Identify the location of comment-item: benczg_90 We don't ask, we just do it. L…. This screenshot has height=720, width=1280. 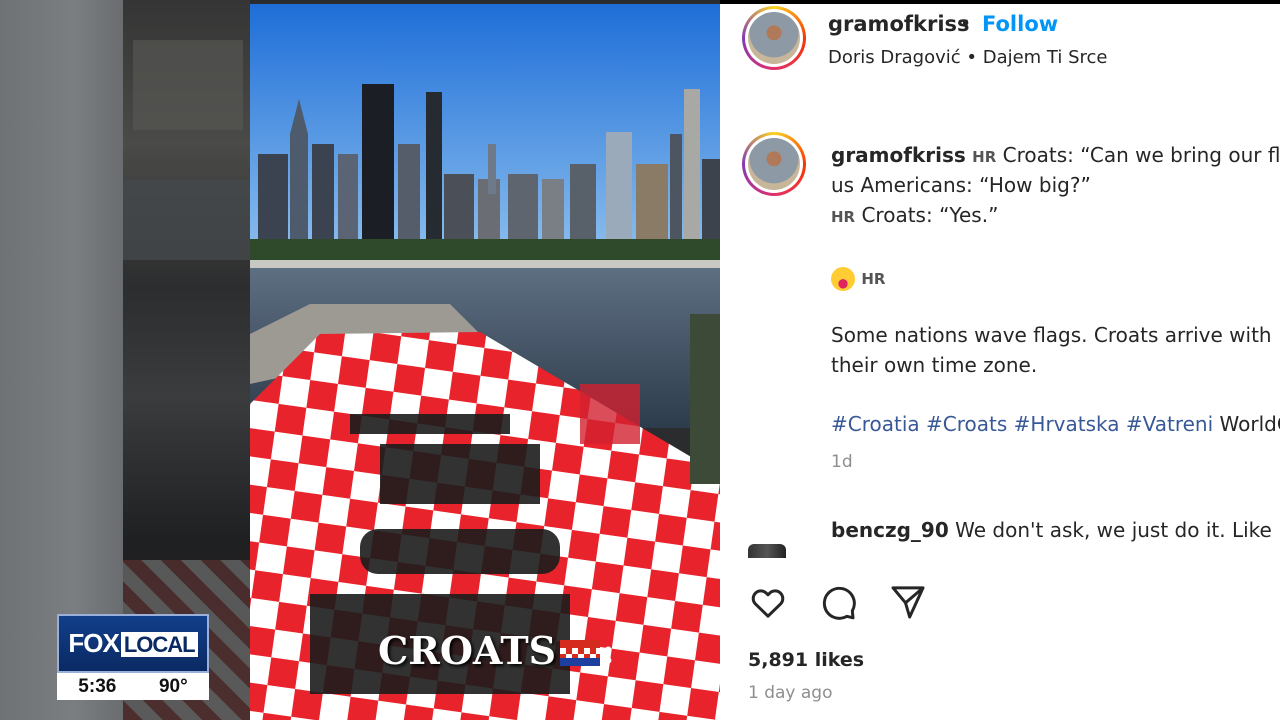
(1055, 530).